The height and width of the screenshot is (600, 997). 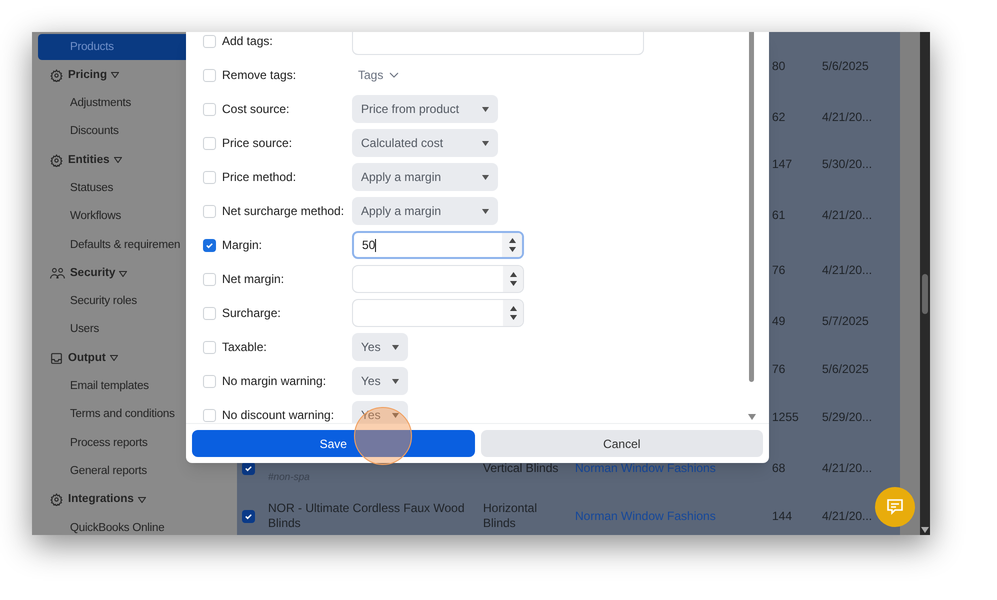 What do you see at coordinates (782, 163) in the screenshot?
I see `table-cell: 147` at bounding box center [782, 163].